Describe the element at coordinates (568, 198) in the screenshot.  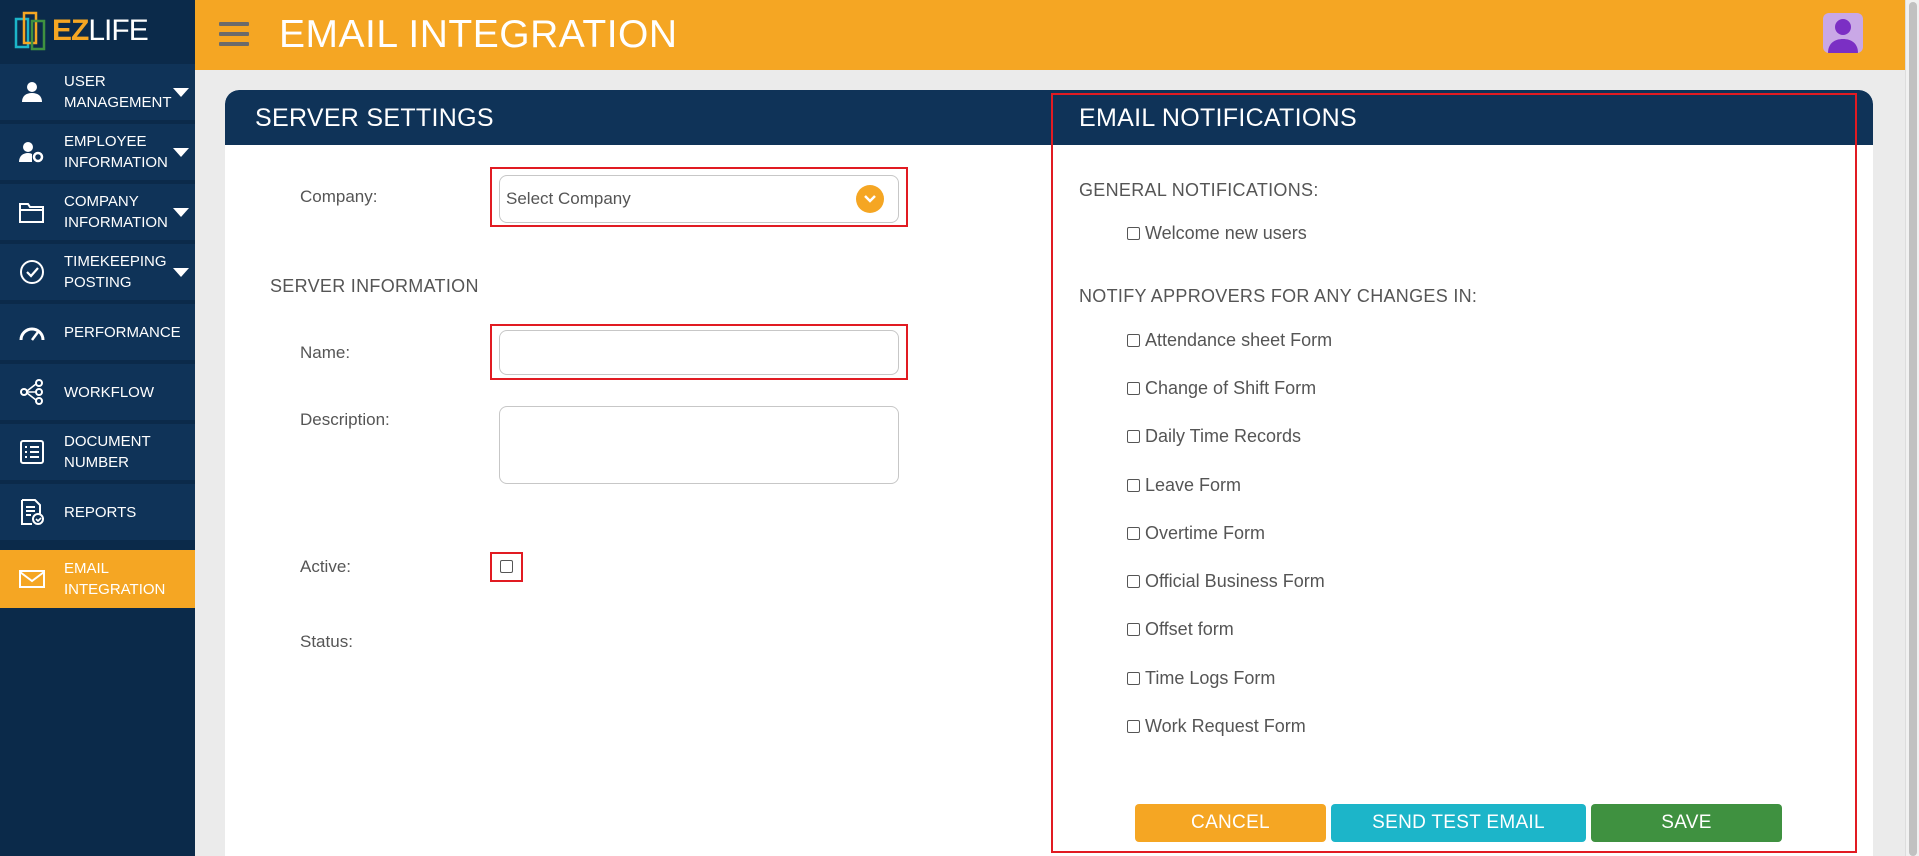
I see `company-select-value: Select Company` at that location.